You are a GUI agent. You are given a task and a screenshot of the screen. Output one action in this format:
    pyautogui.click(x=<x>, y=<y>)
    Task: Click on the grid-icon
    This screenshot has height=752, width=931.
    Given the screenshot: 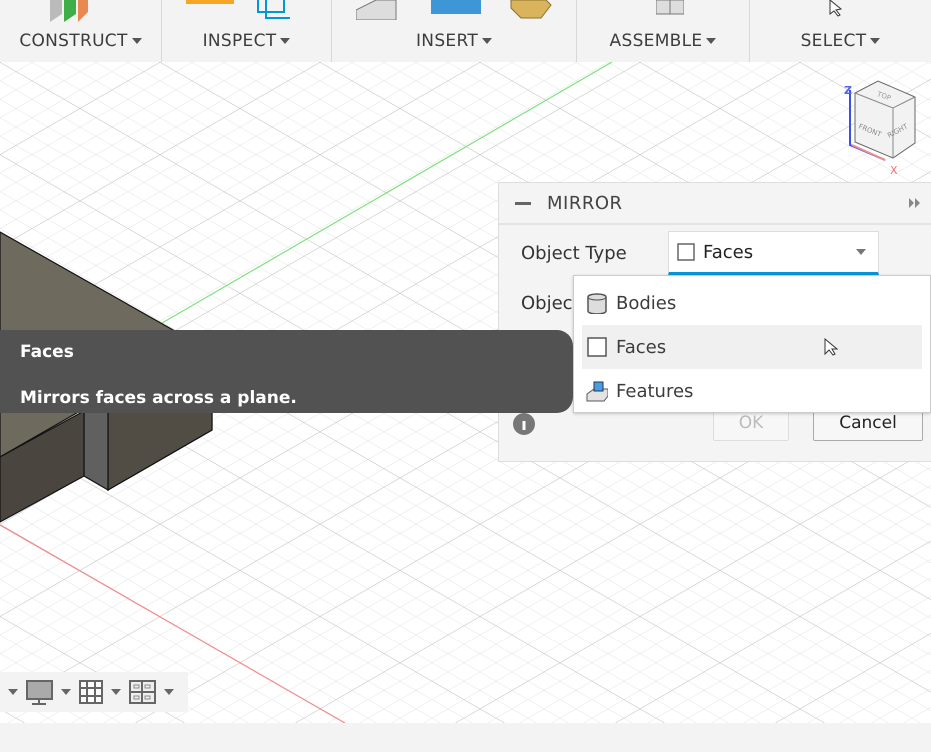 What is the action you would take?
    pyautogui.click(x=91, y=692)
    